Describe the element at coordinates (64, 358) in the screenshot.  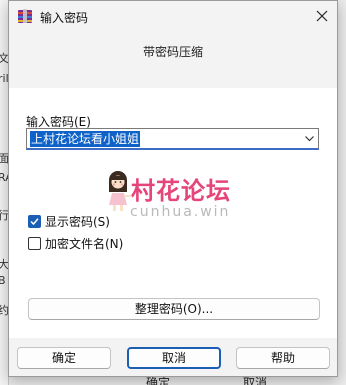
I see `ok-button: 确定` at that location.